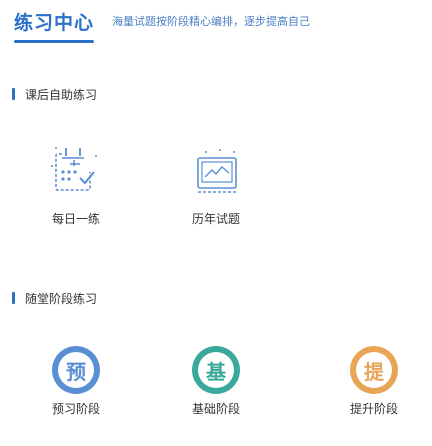  Describe the element at coordinates (75, 409) in the screenshot. I see `tile-label: 预习阶段` at that location.